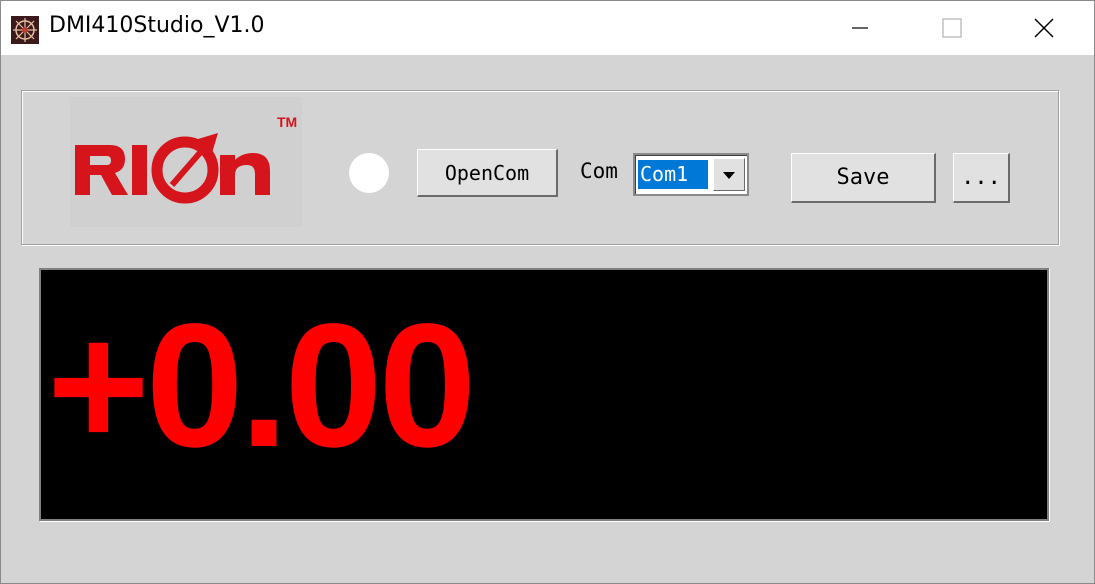 This screenshot has width=1095, height=584. What do you see at coordinates (599, 171) in the screenshot?
I see `com-port-label: Com` at bounding box center [599, 171].